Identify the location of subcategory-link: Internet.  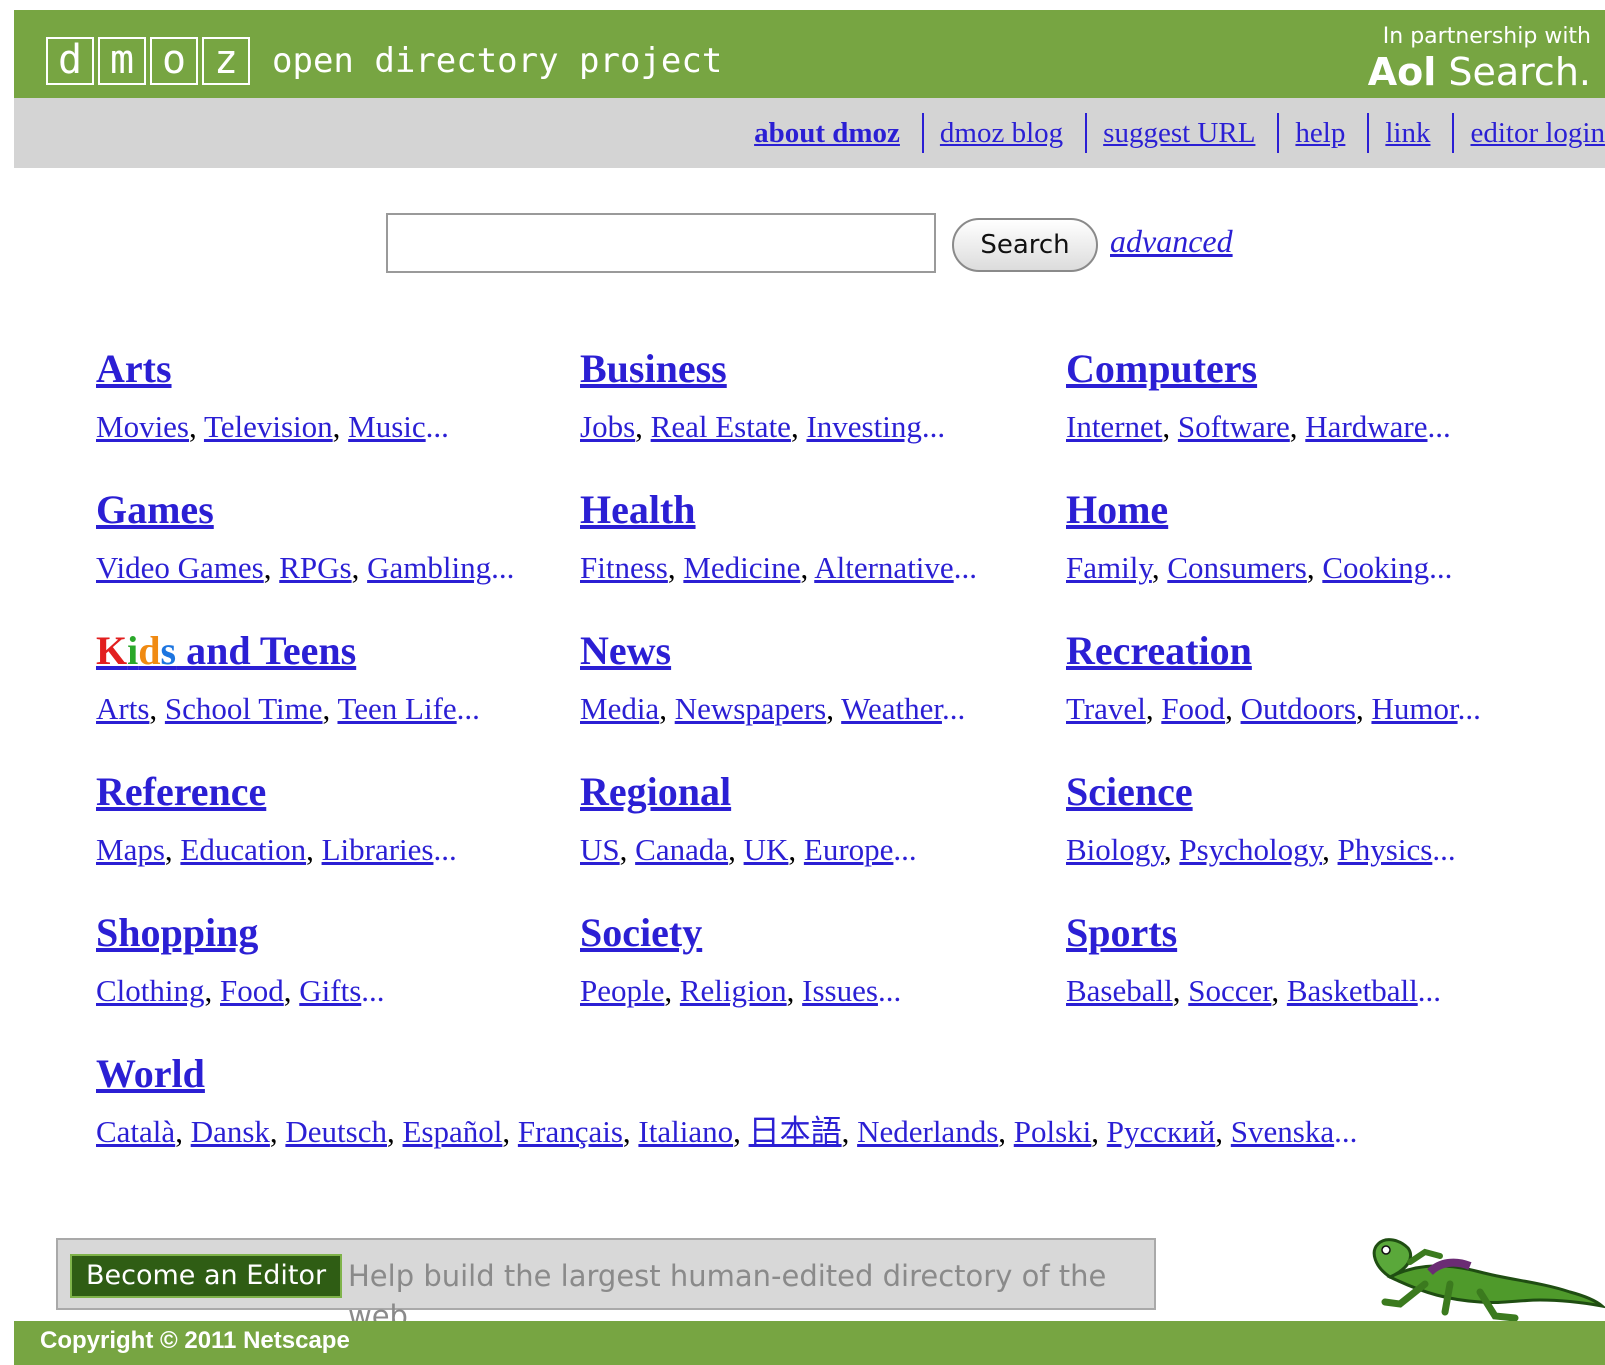
(1114, 426).